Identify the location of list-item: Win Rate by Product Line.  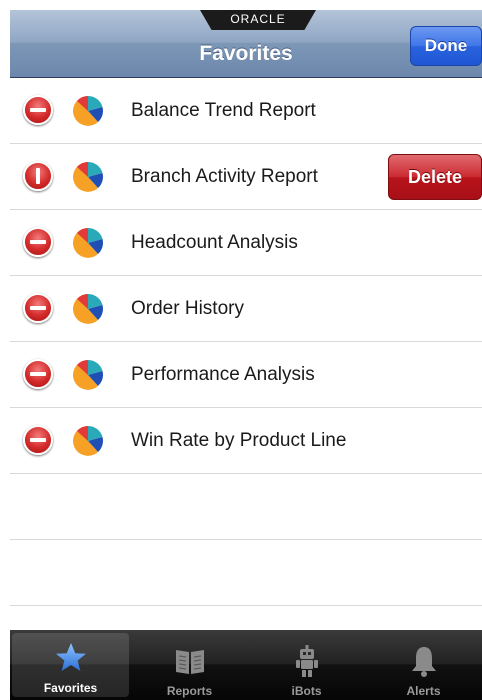
(246, 441).